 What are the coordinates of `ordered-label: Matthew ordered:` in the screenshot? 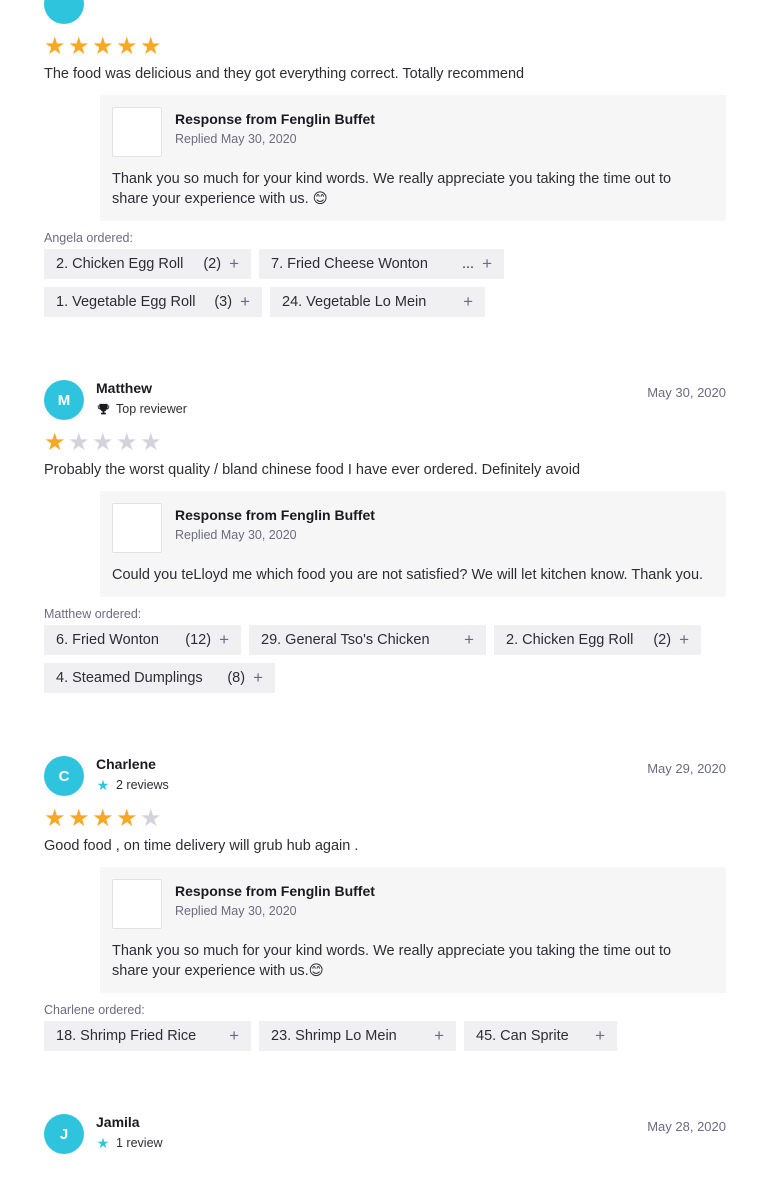 It's located at (93, 614).